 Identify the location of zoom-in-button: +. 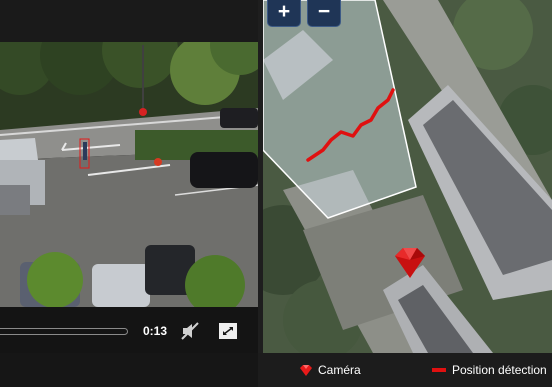
(284, 13).